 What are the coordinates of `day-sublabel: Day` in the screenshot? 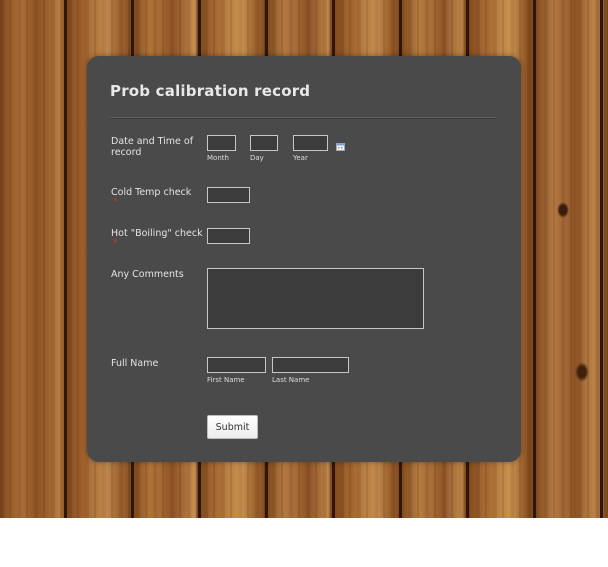 It's located at (257, 158).